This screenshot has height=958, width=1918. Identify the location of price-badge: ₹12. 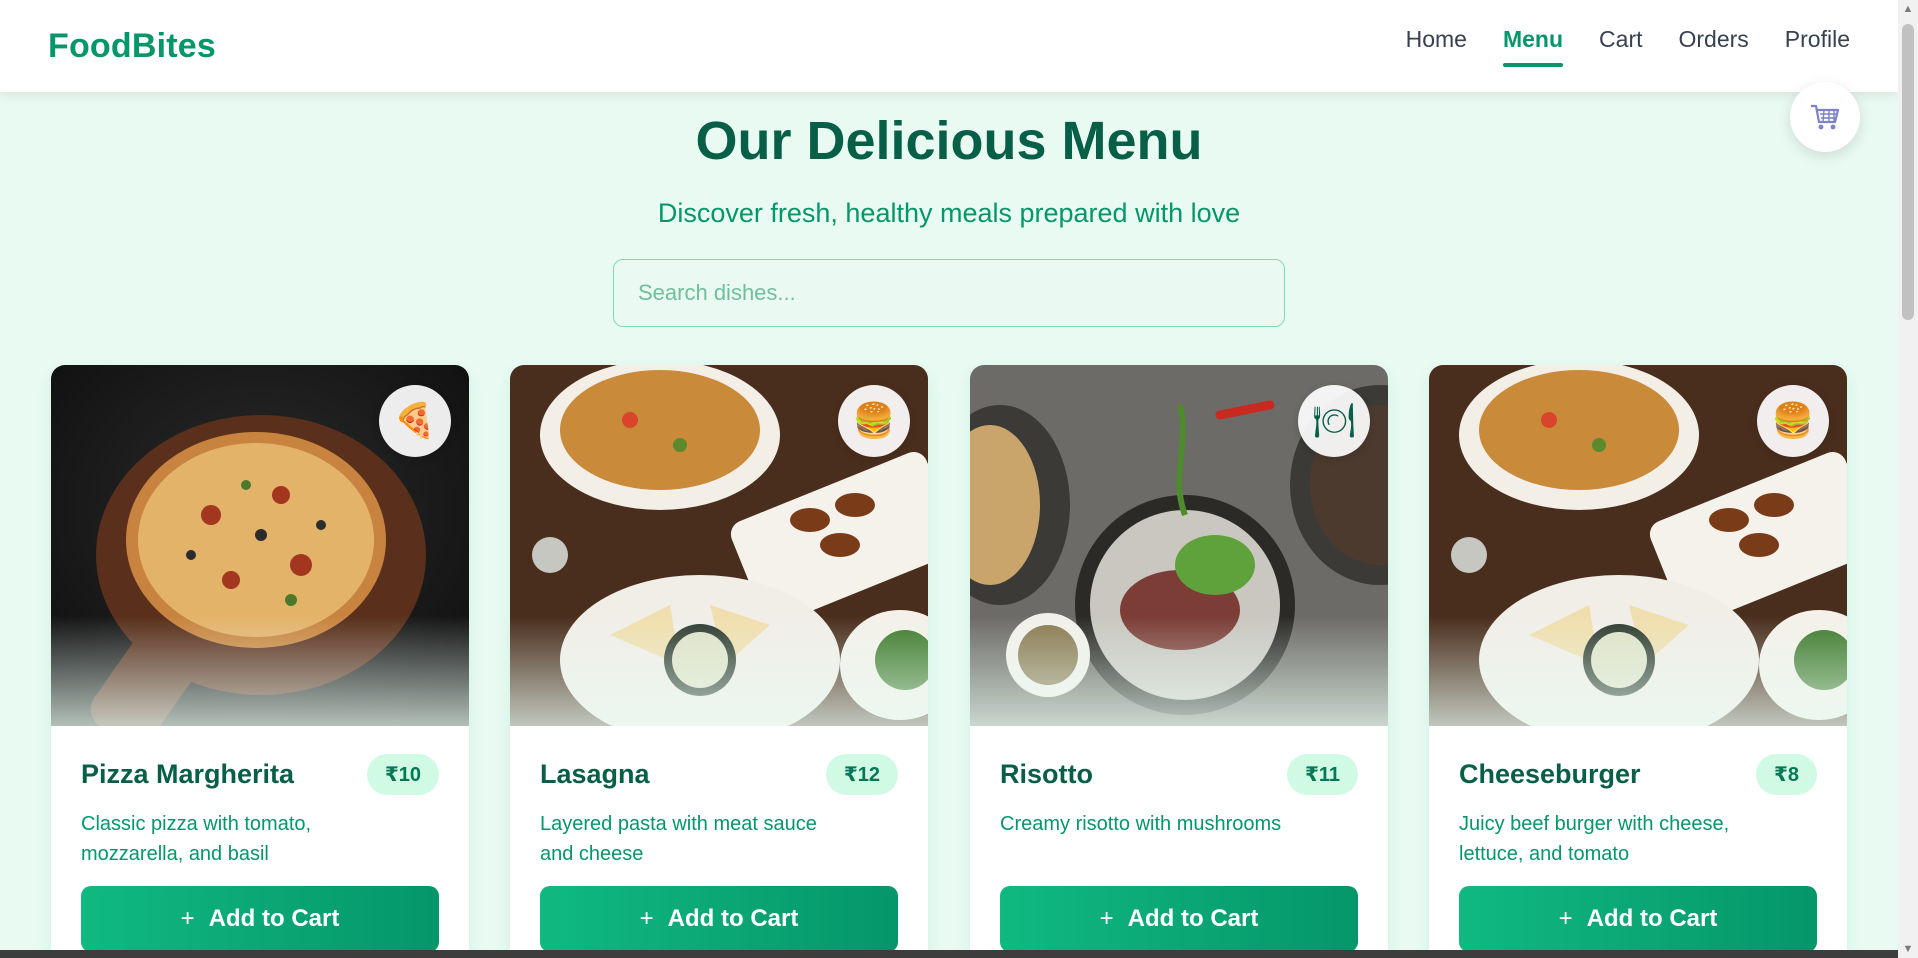
(861, 774).